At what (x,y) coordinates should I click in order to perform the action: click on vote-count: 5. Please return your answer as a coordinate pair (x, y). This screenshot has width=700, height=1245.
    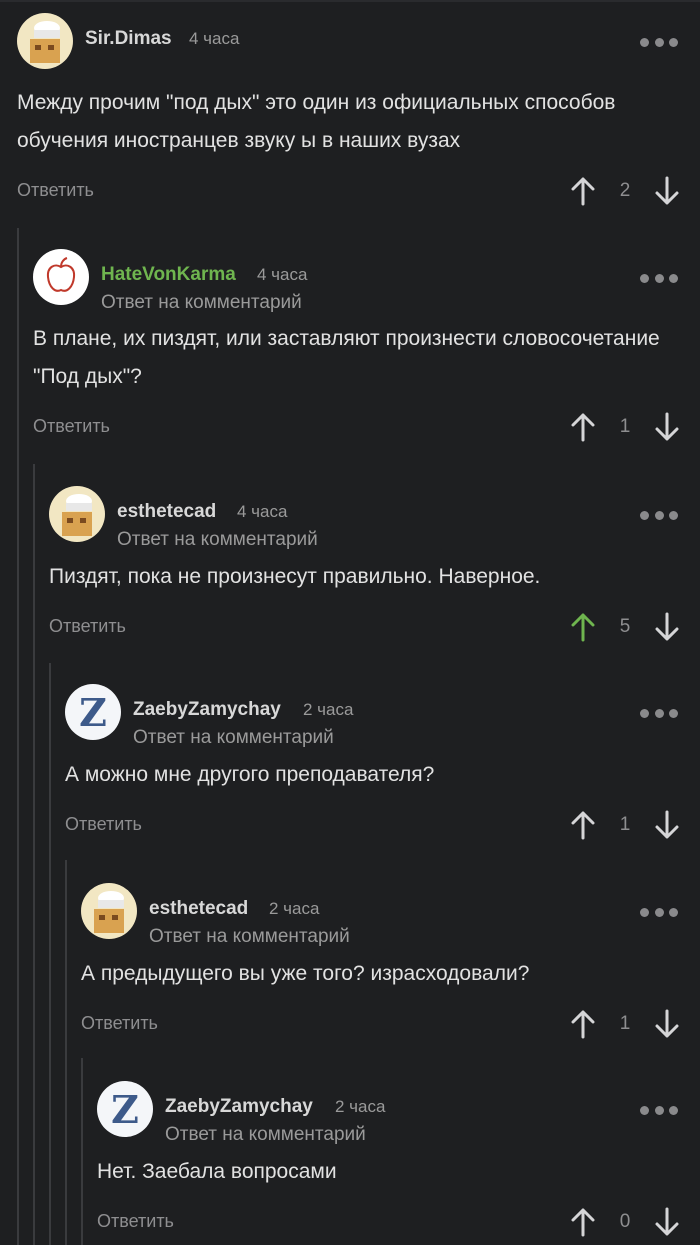
    Looking at the image, I should click on (625, 626).